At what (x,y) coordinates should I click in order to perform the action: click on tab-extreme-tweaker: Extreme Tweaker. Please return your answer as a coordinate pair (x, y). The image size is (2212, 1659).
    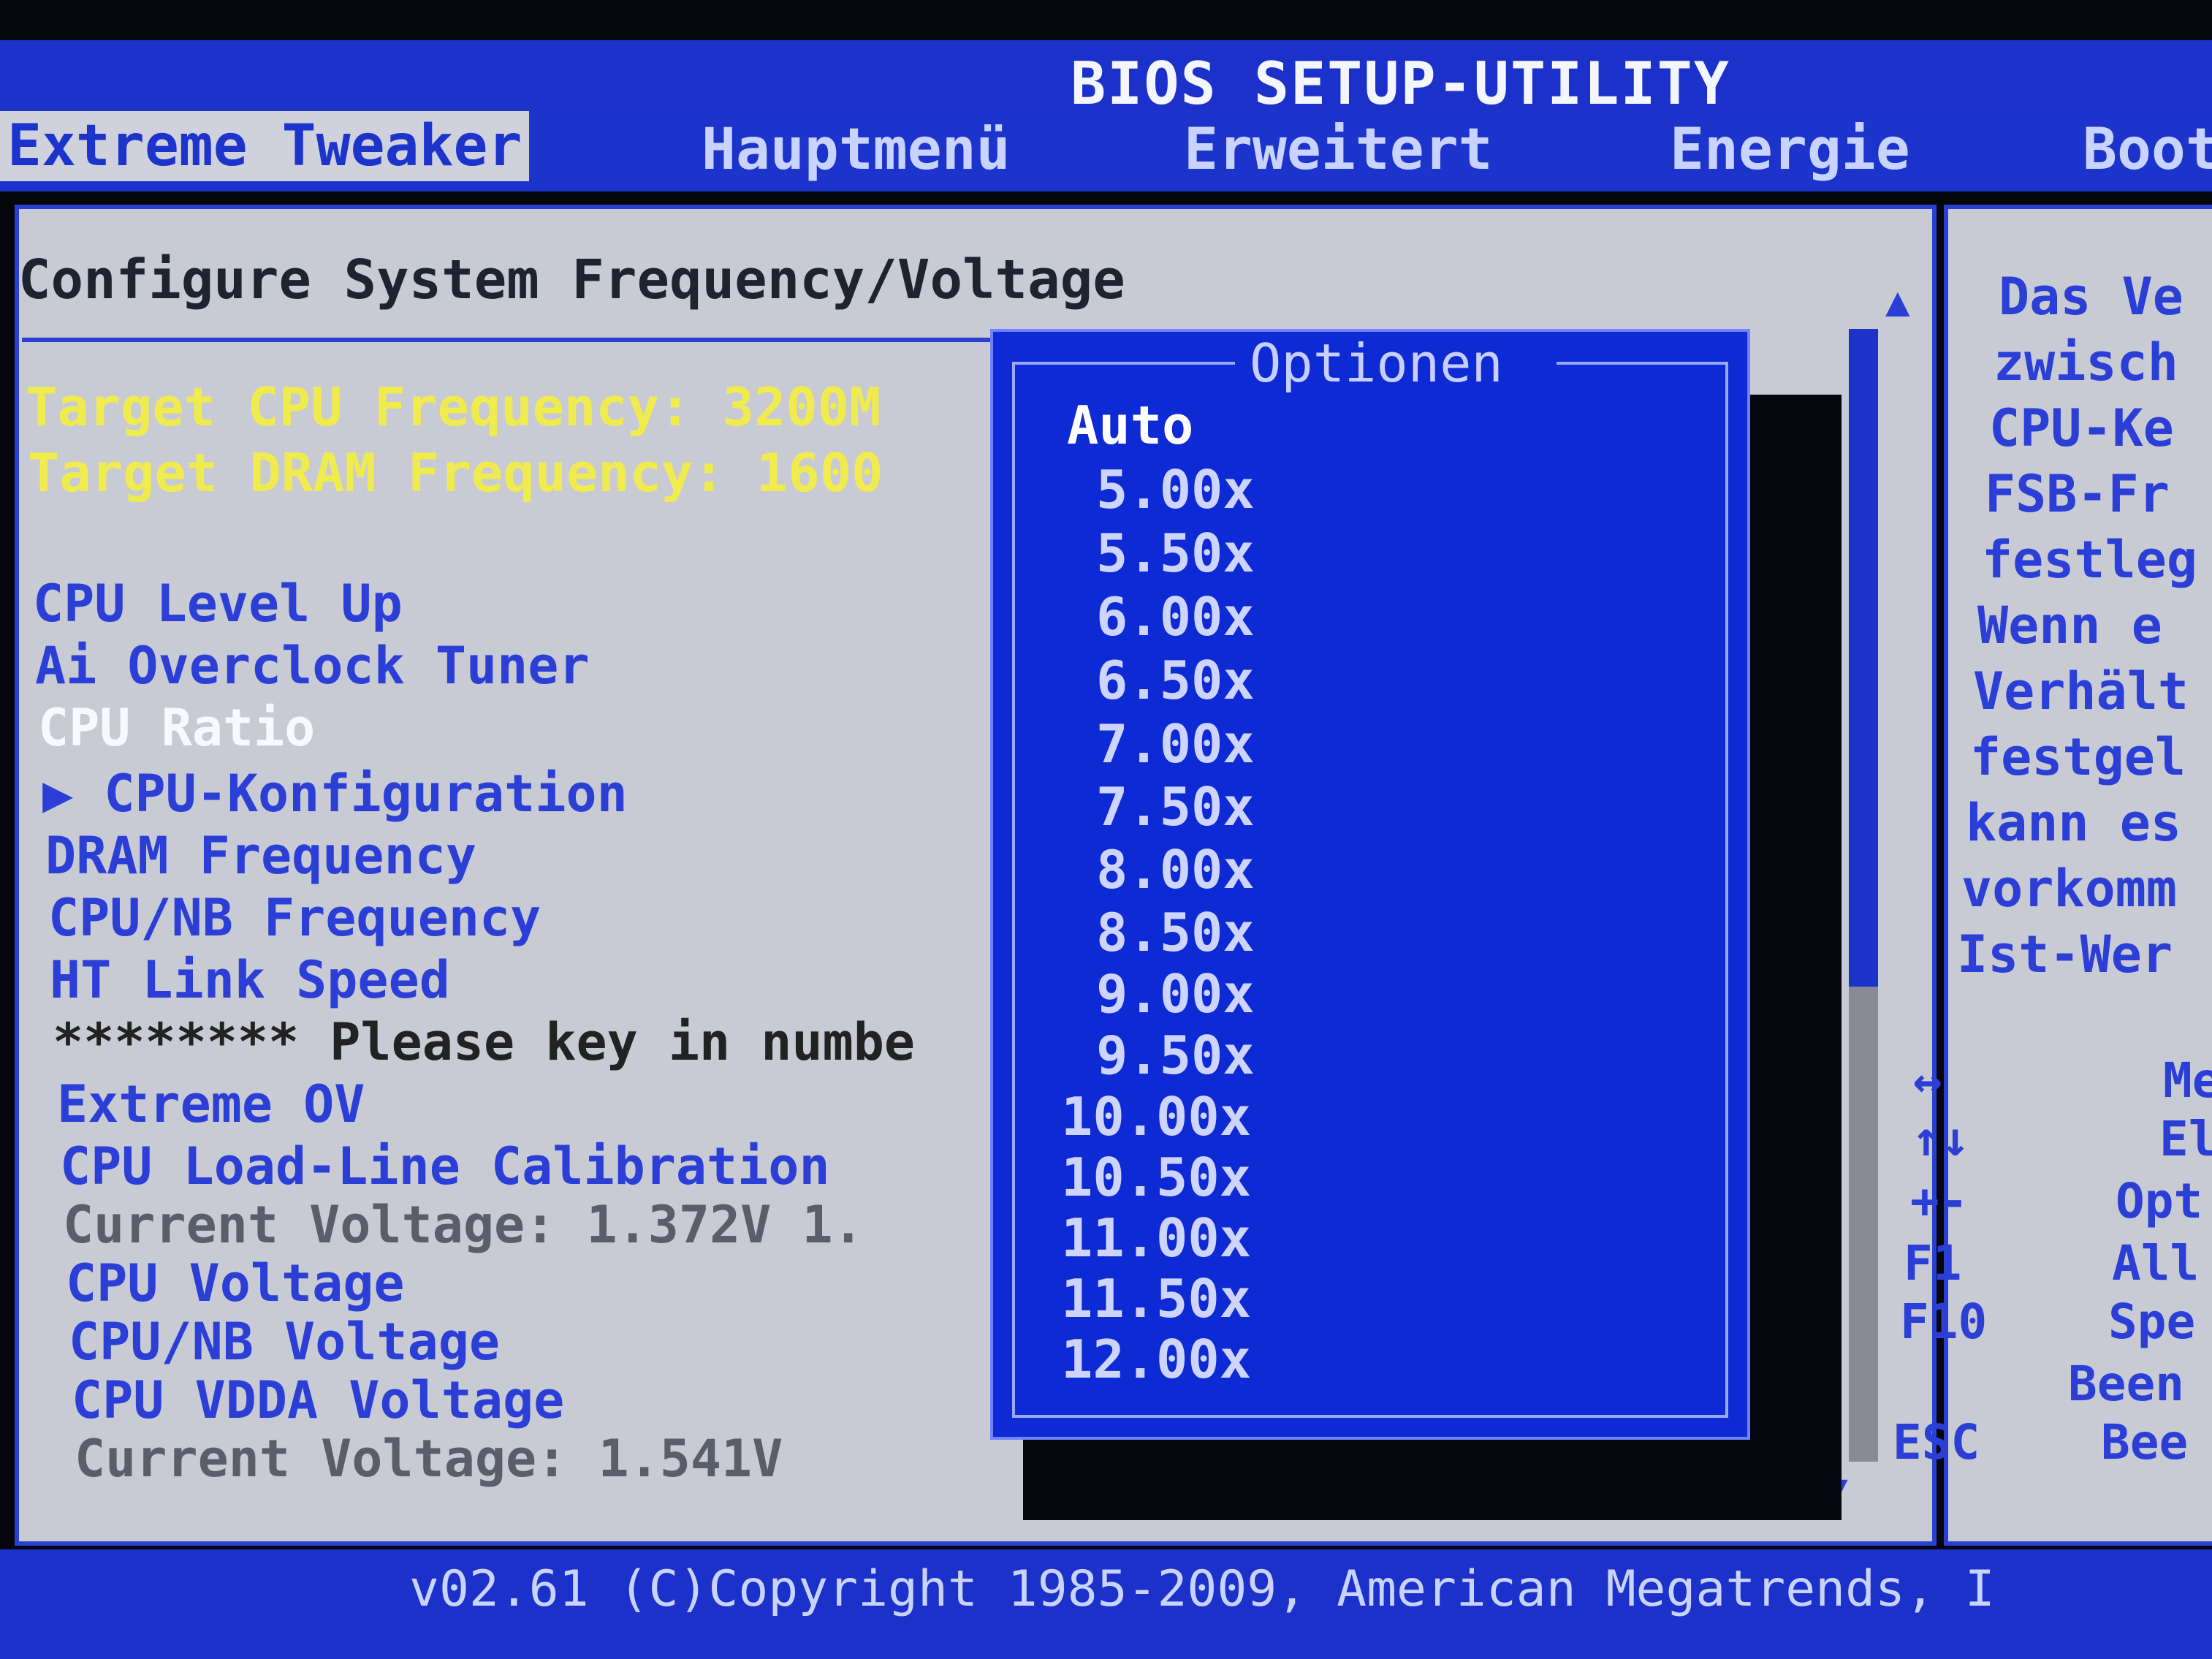
    Looking at the image, I should click on (265, 146).